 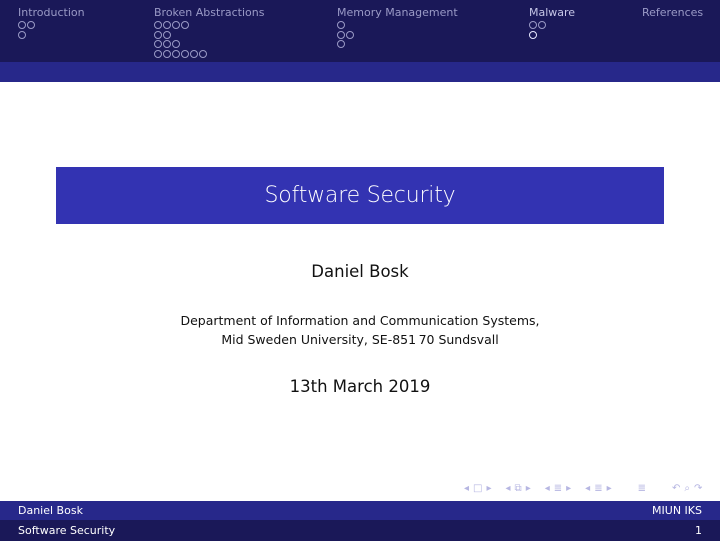 What do you see at coordinates (466, 489) in the screenshot?
I see `frame-prev-icon: ◂` at bounding box center [466, 489].